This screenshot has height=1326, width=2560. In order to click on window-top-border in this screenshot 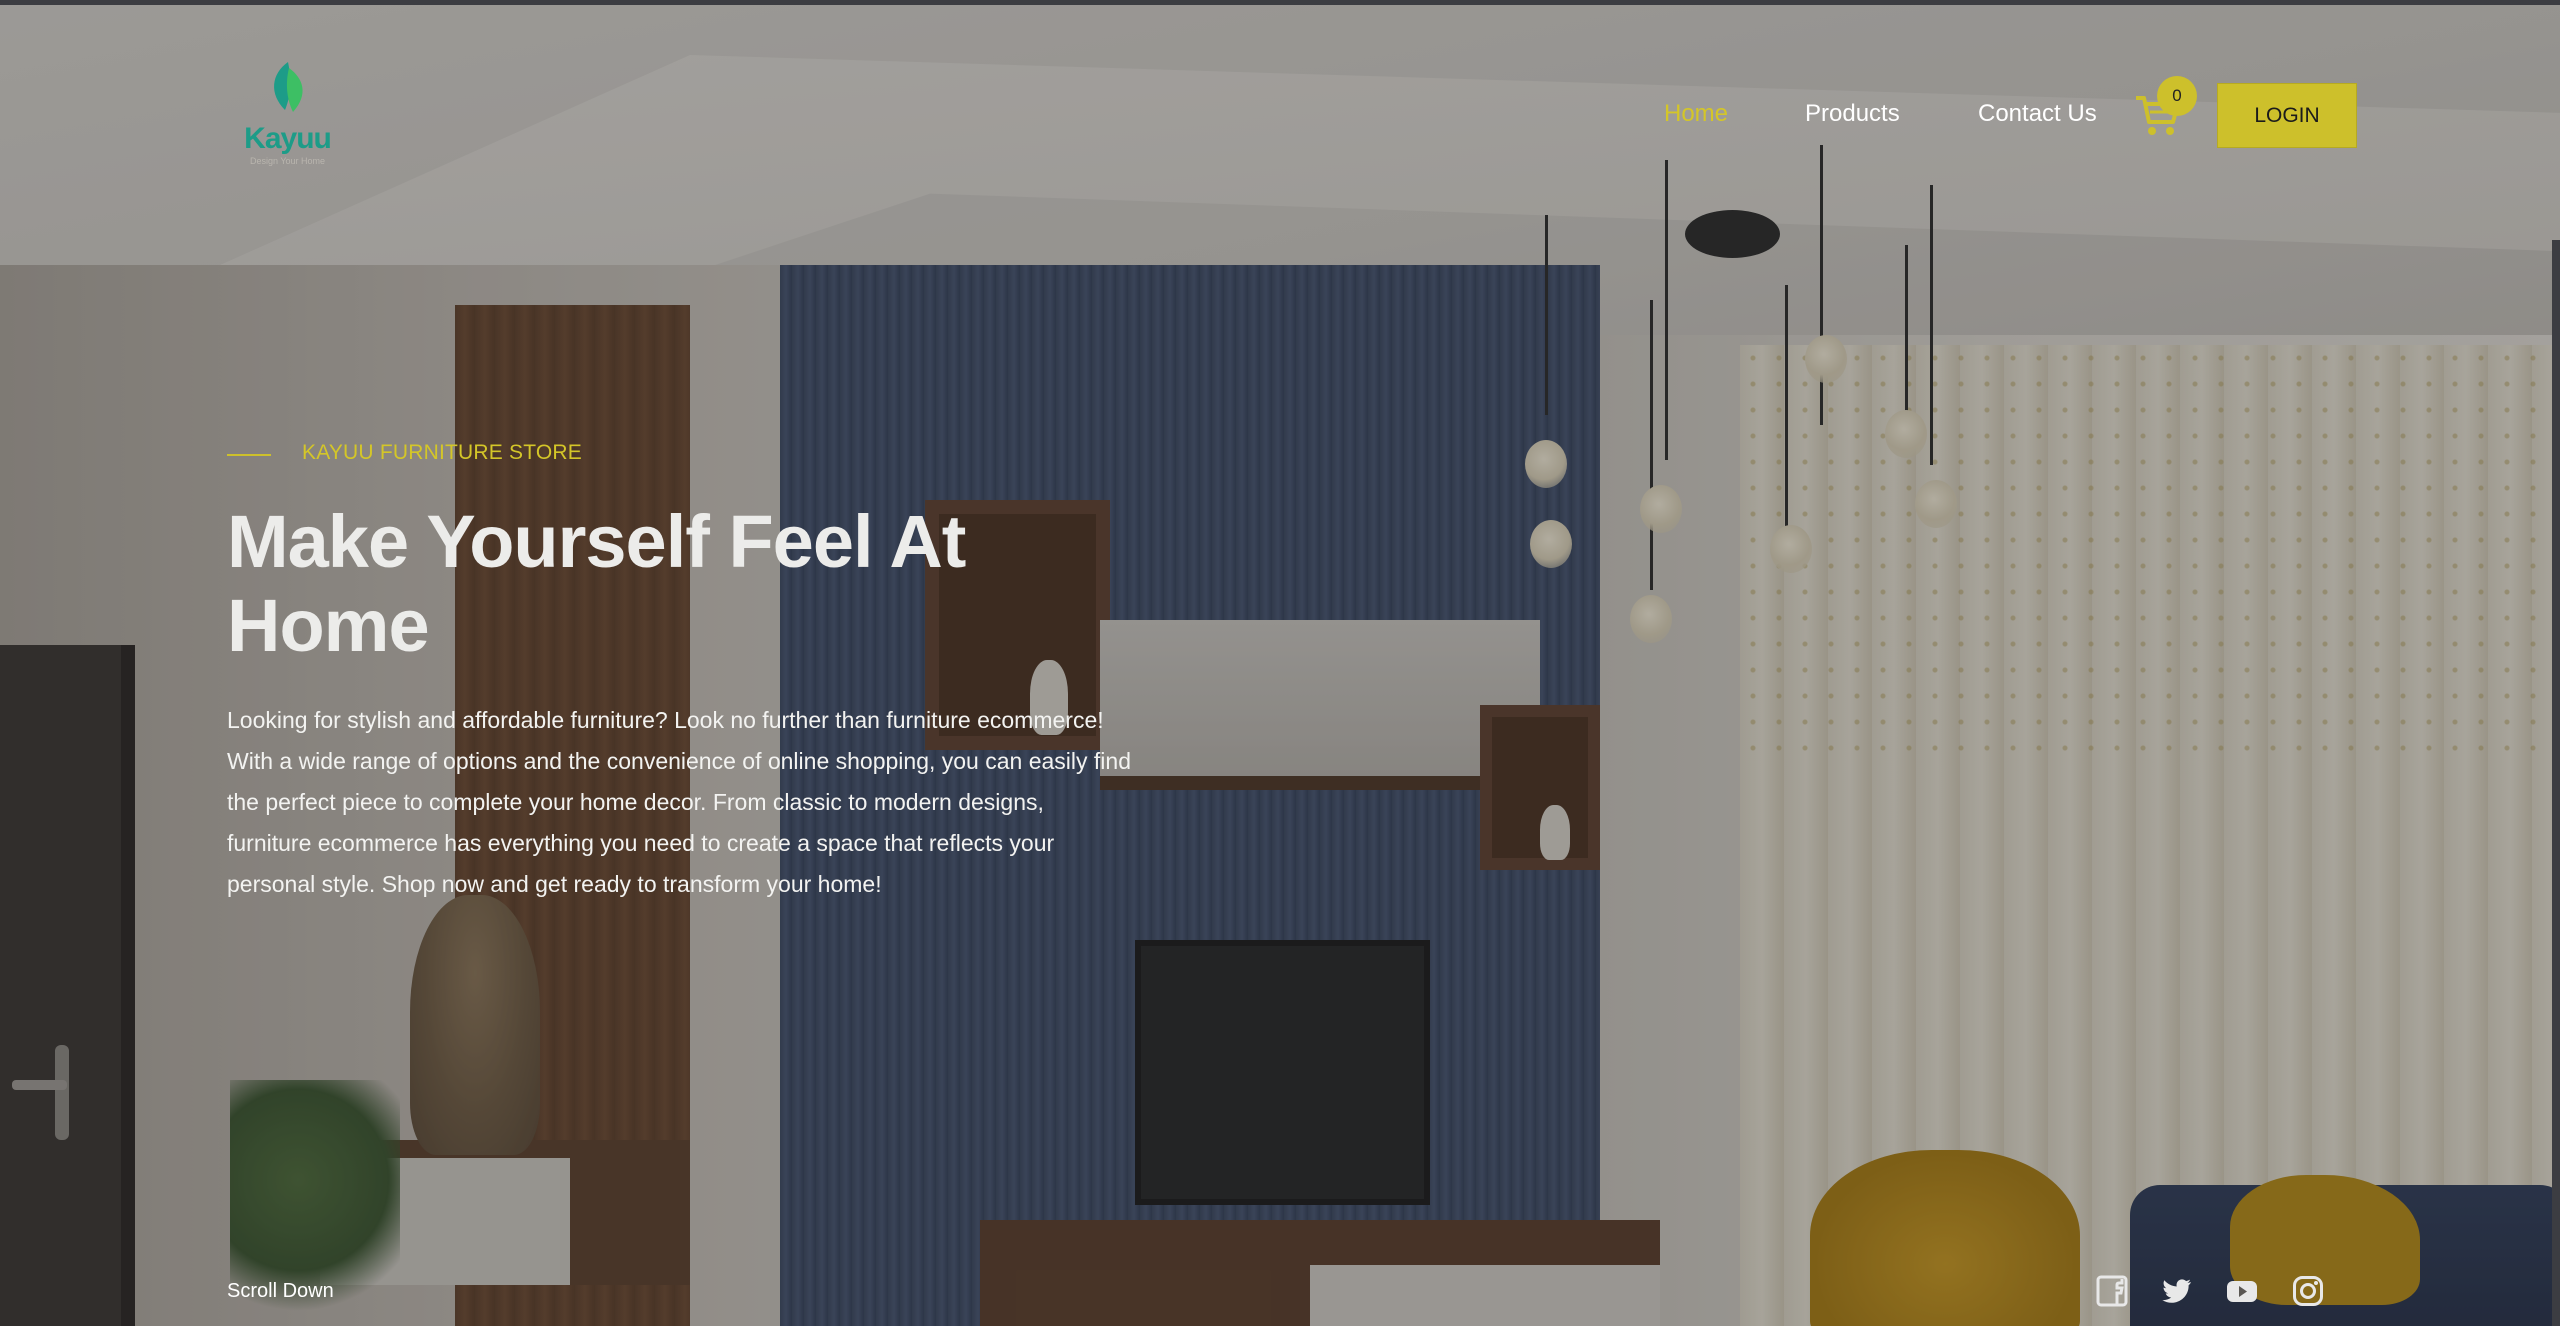, I will do `click(1280, 2)`.